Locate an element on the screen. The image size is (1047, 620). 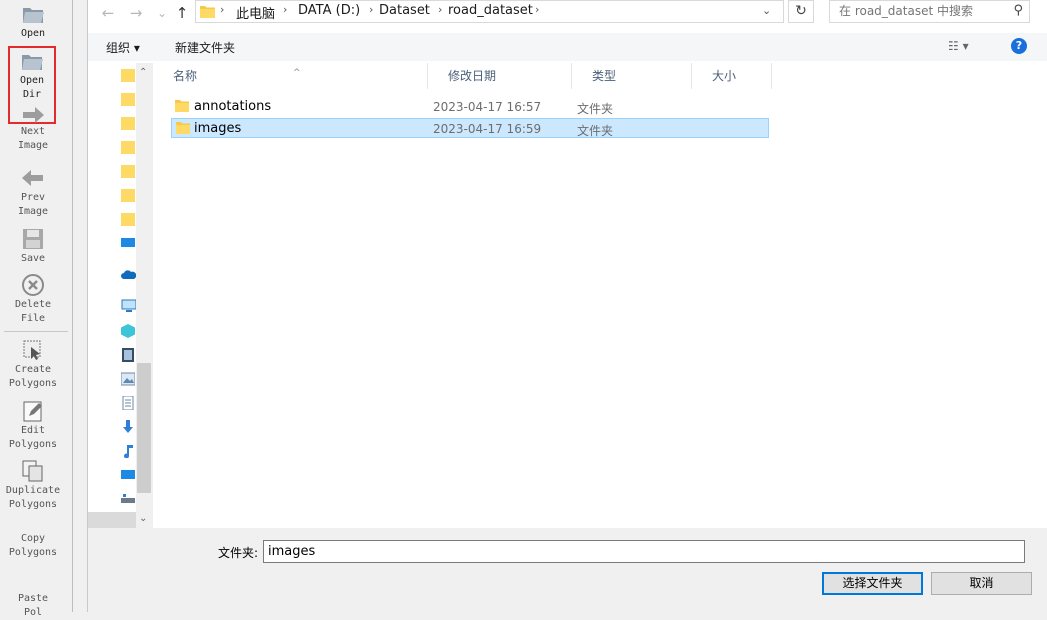
search-input is located at coordinates (924, 11).